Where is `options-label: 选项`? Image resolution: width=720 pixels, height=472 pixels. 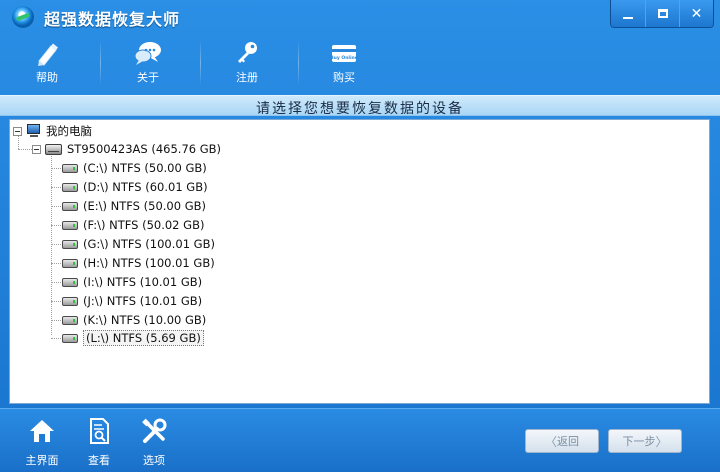
options-label: 选项 is located at coordinates (154, 460).